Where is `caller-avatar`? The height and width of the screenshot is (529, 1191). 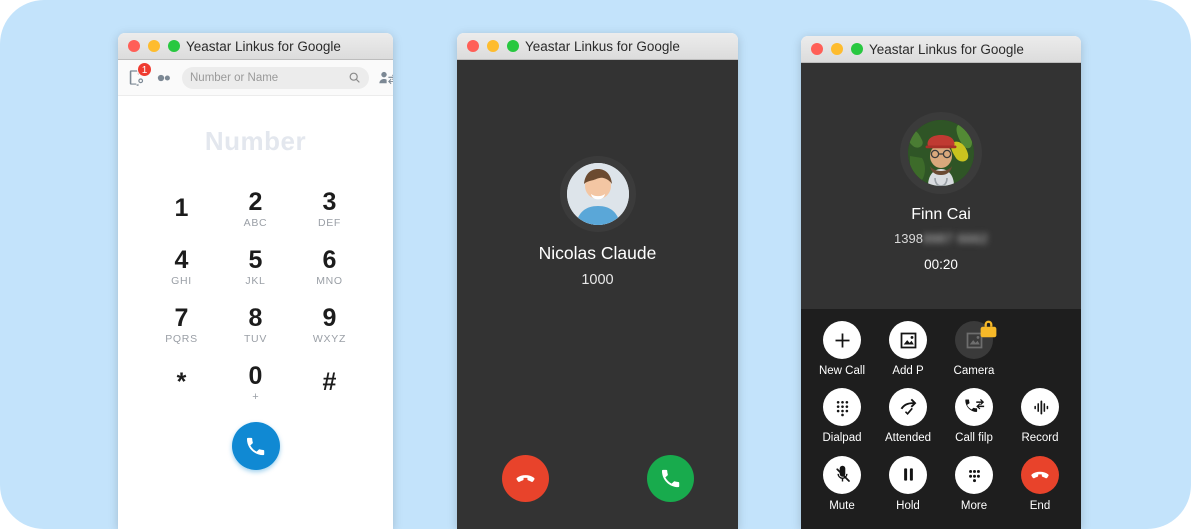 caller-avatar is located at coordinates (597, 194).